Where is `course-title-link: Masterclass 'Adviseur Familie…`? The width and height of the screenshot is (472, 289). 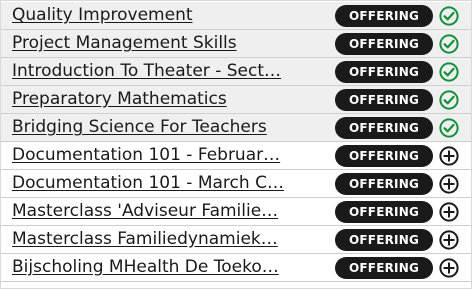 course-title-link: Masterclass 'Adviseur Familie… is located at coordinates (171, 211).